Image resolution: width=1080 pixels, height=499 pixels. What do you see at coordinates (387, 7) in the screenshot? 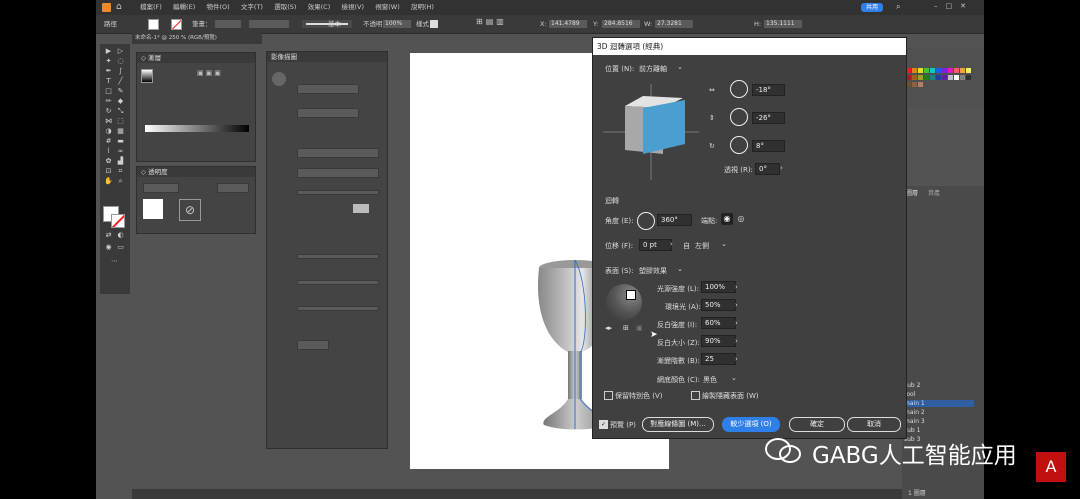
I see `menu-window: 視窗(W)` at bounding box center [387, 7].